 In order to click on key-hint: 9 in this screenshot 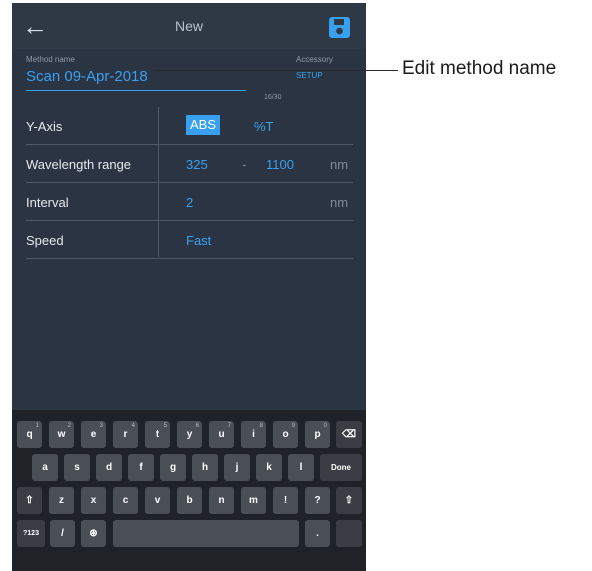, I will do `click(293, 426)`.